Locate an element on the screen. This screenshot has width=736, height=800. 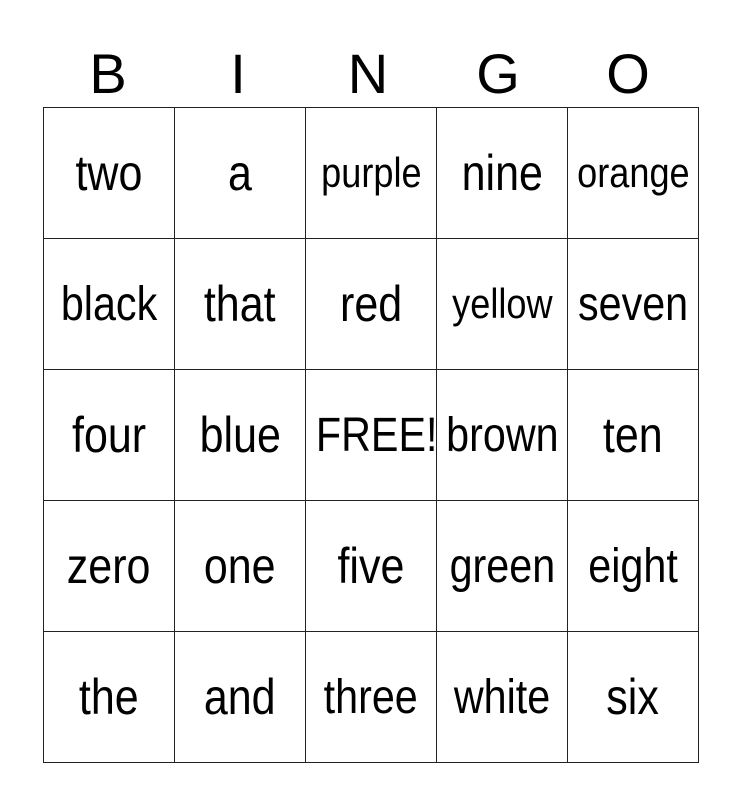
cell-word: that is located at coordinates (240, 304).